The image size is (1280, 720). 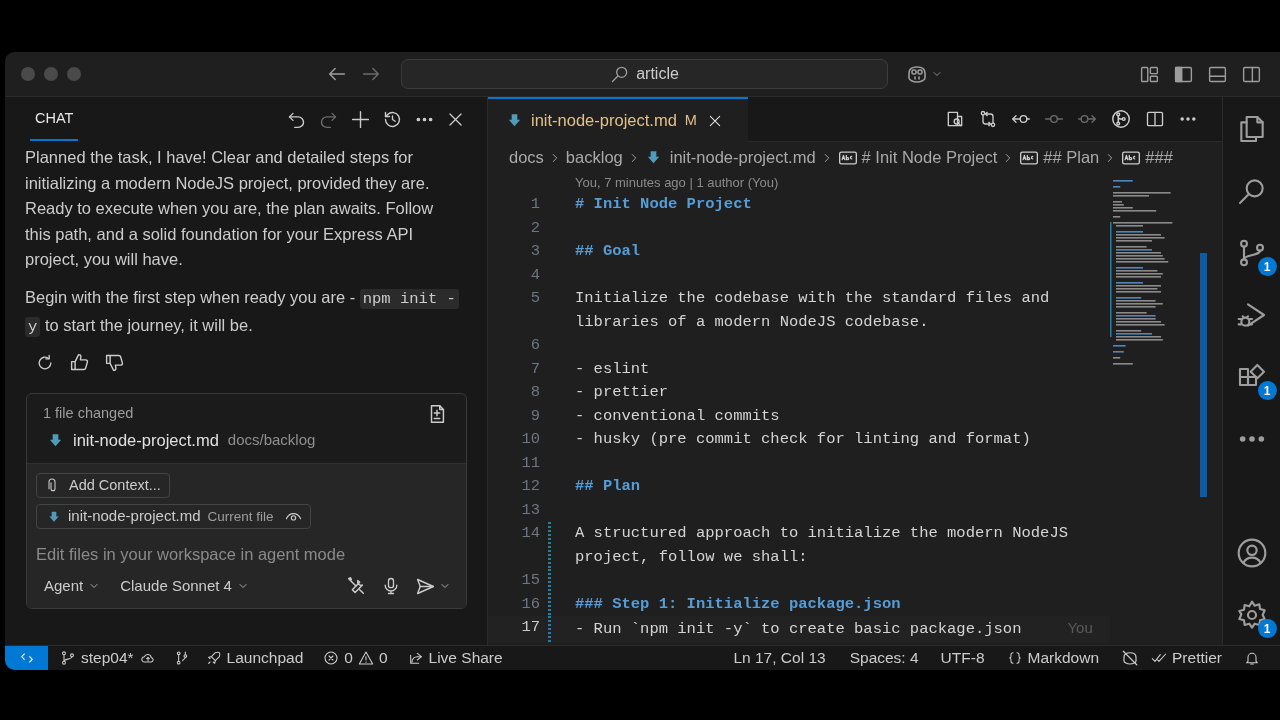 I want to click on problems-item: 0 0, so click(x=355, y=658).